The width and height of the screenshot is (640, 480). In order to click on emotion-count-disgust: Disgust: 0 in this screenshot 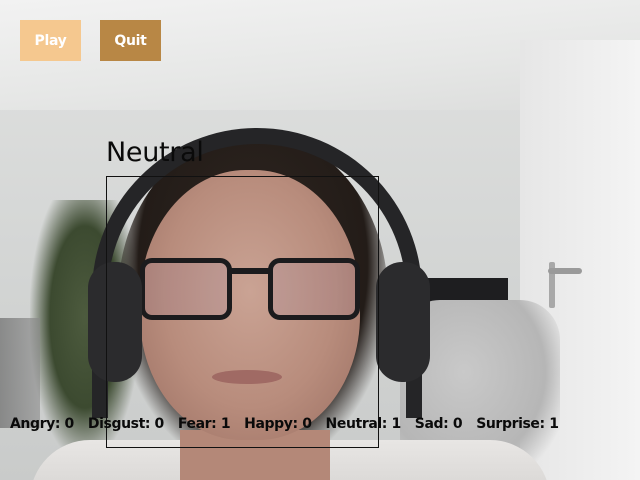, I will do `click(126, 426)`.